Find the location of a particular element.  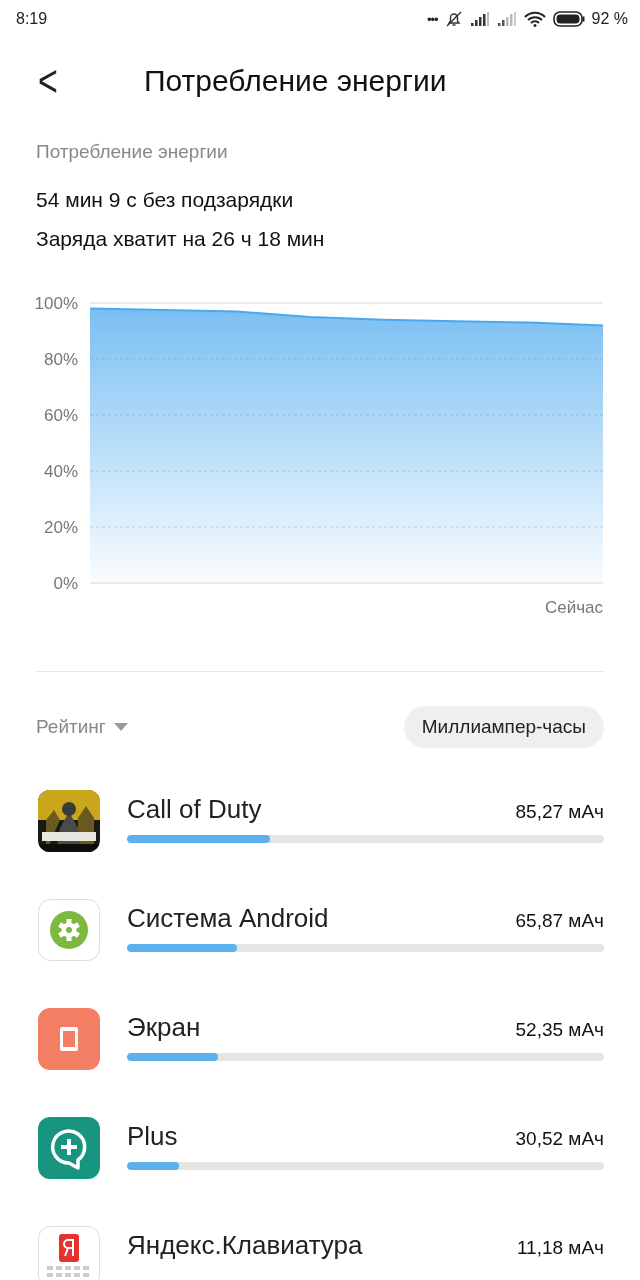

app-name: Call of Duty is located at coordinates (194, 809).